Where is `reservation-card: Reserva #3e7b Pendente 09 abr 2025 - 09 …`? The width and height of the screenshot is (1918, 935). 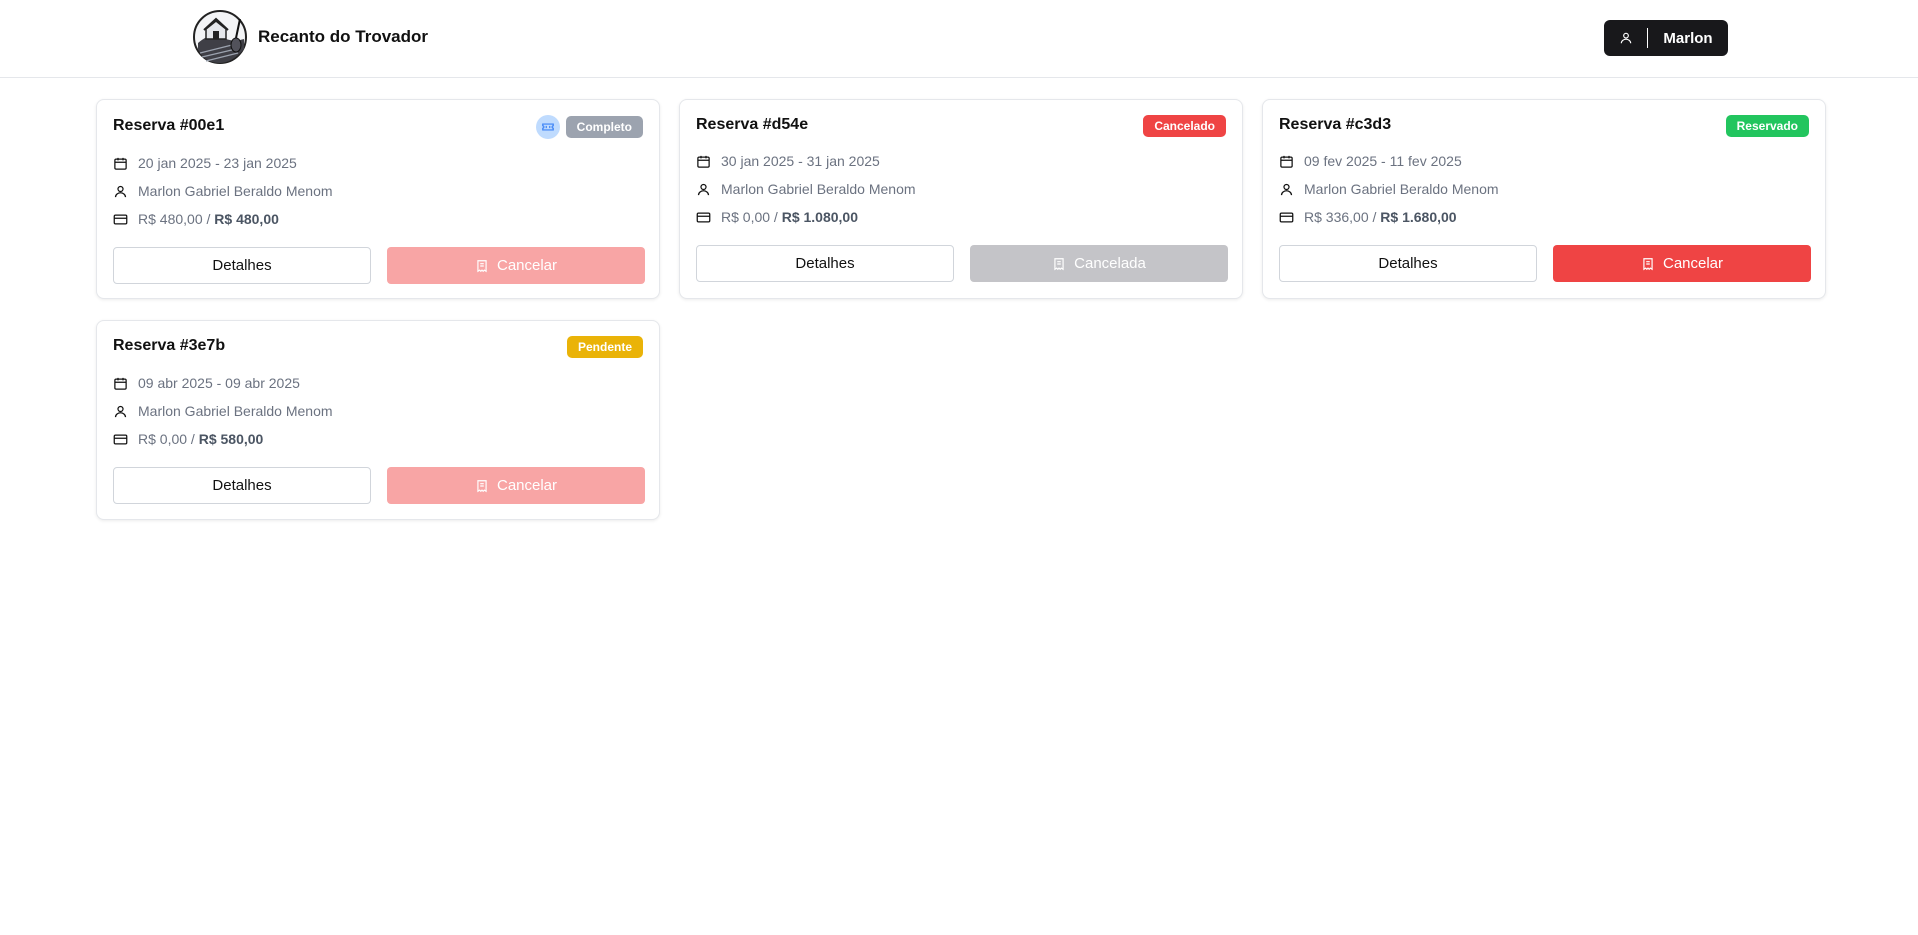
reservation-card: Reserva #3e7b Pendente 09 abr 2025 - 09 … is located at coordinates (378, 420).